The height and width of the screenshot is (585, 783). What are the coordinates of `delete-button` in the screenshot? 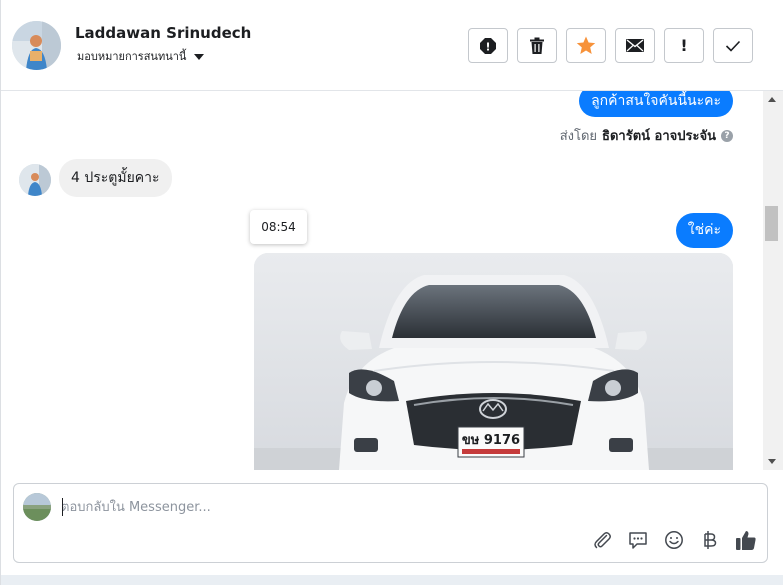 It's located at (537, 45).